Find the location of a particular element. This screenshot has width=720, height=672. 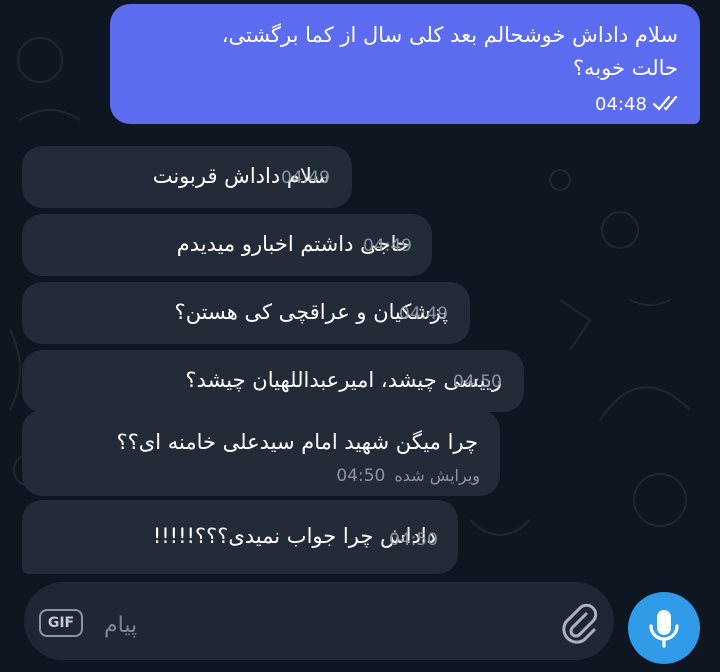

message-meta: 04:48 is located at coordinates (639, 105).